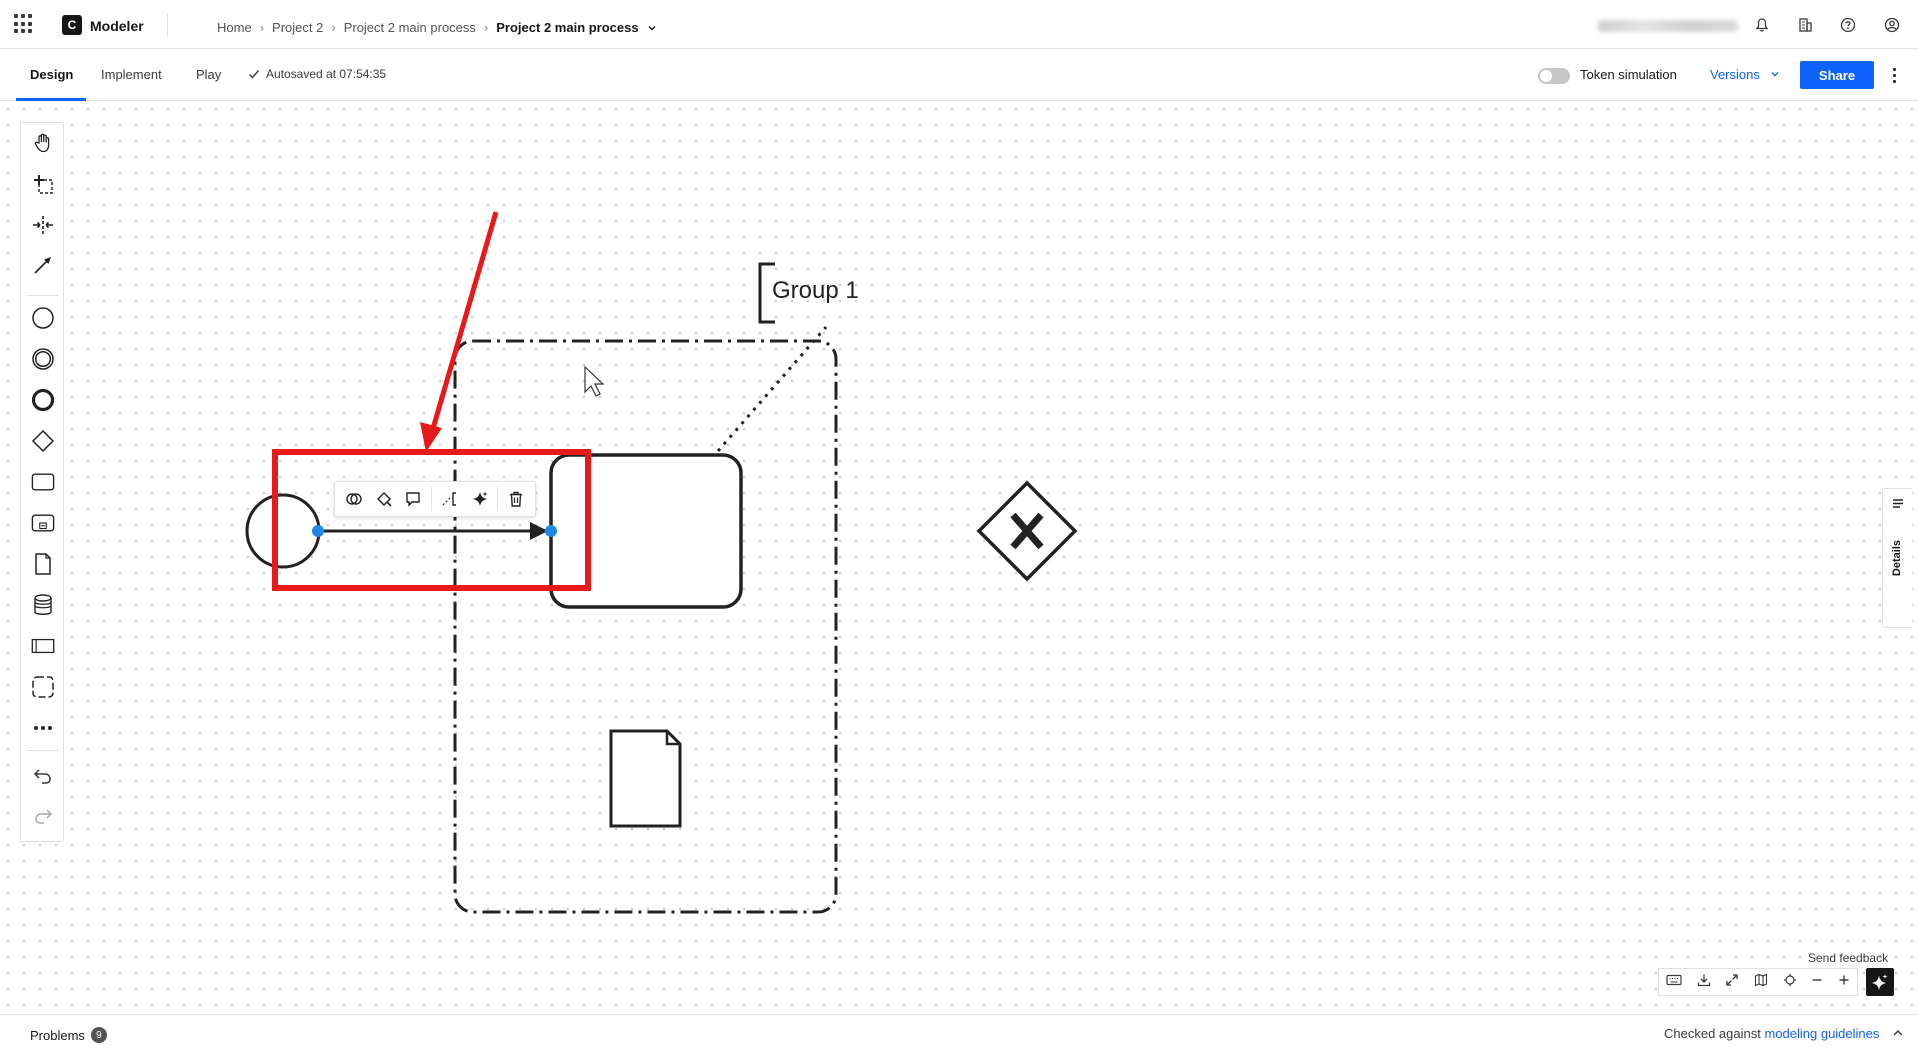 This screenshot has height=1049, width=1918. What do you see at coordinates (43, 400) in the screenshot?
I see `end-event-icon` at bounding box center [43, 400].